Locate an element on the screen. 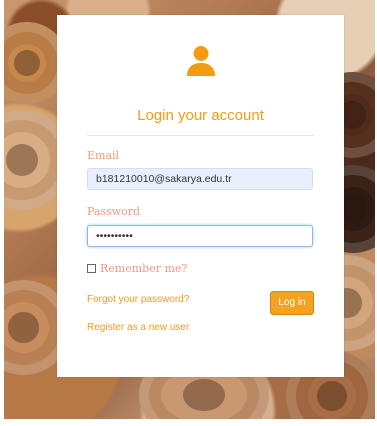  user-icon is located at coordinates (201, 61).